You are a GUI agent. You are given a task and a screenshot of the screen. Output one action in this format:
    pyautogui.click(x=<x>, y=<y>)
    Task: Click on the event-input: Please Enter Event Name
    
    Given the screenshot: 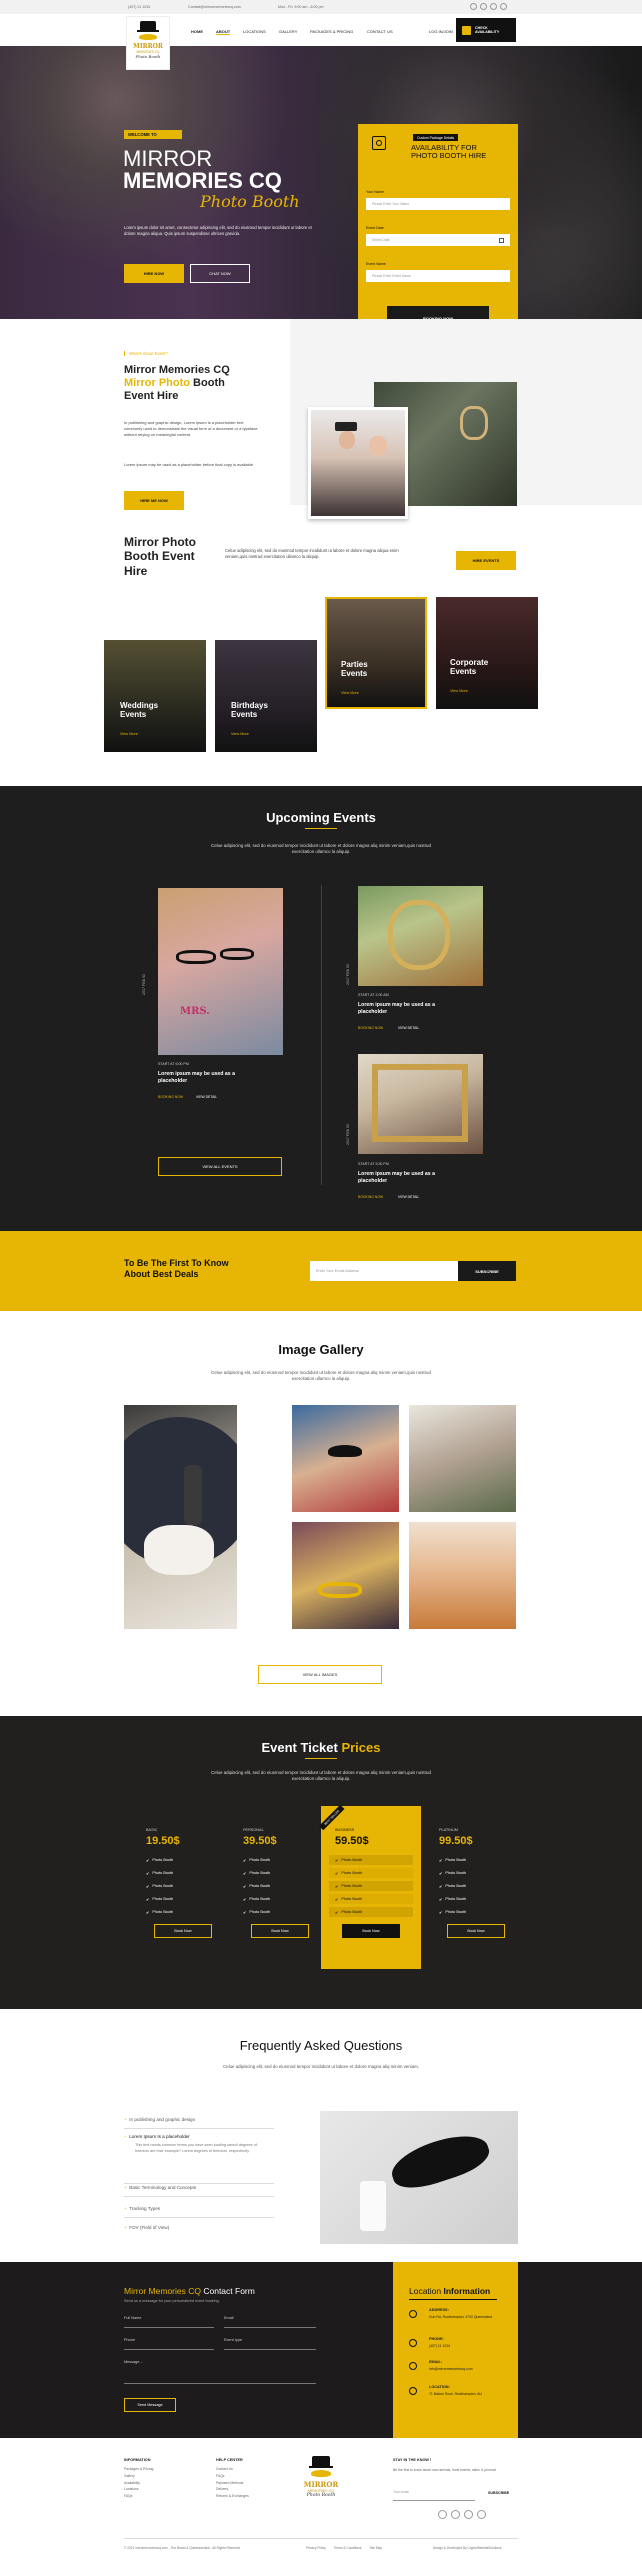 What is the action you would take?
    pyautogui.click(x=438, y=276)
    